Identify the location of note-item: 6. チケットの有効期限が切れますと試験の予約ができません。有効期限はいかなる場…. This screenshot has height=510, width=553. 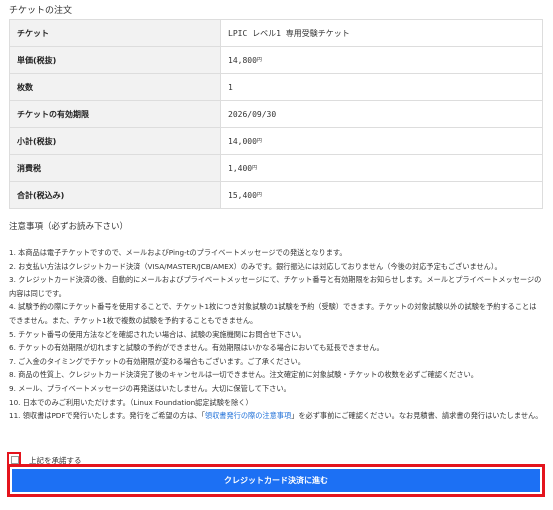
(196, 348).